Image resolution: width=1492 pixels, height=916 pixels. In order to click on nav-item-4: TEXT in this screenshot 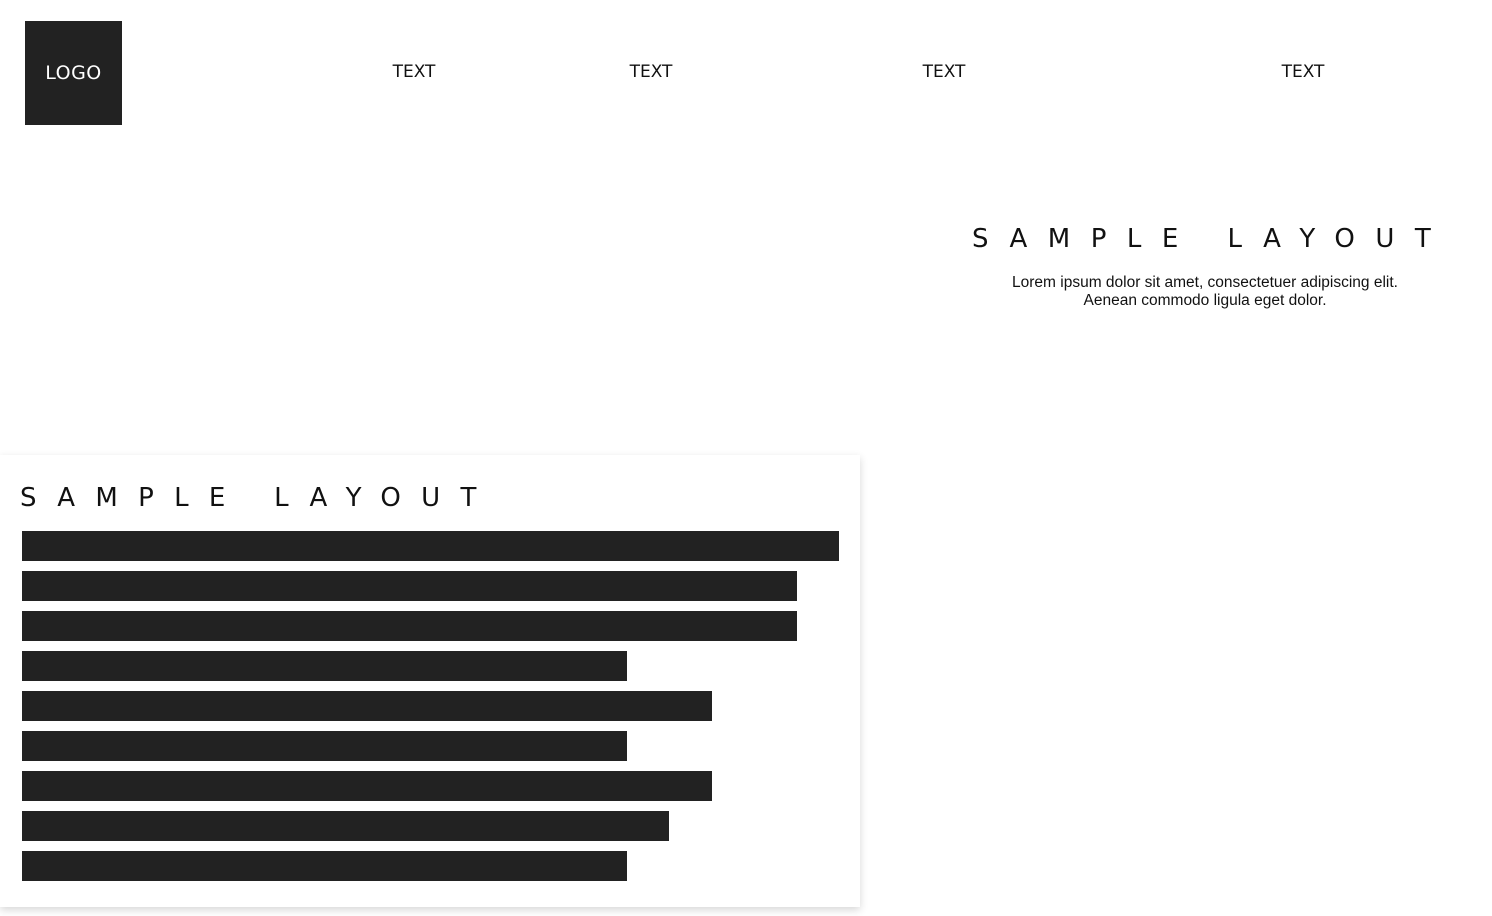, I will do `click(1303, 72)`.